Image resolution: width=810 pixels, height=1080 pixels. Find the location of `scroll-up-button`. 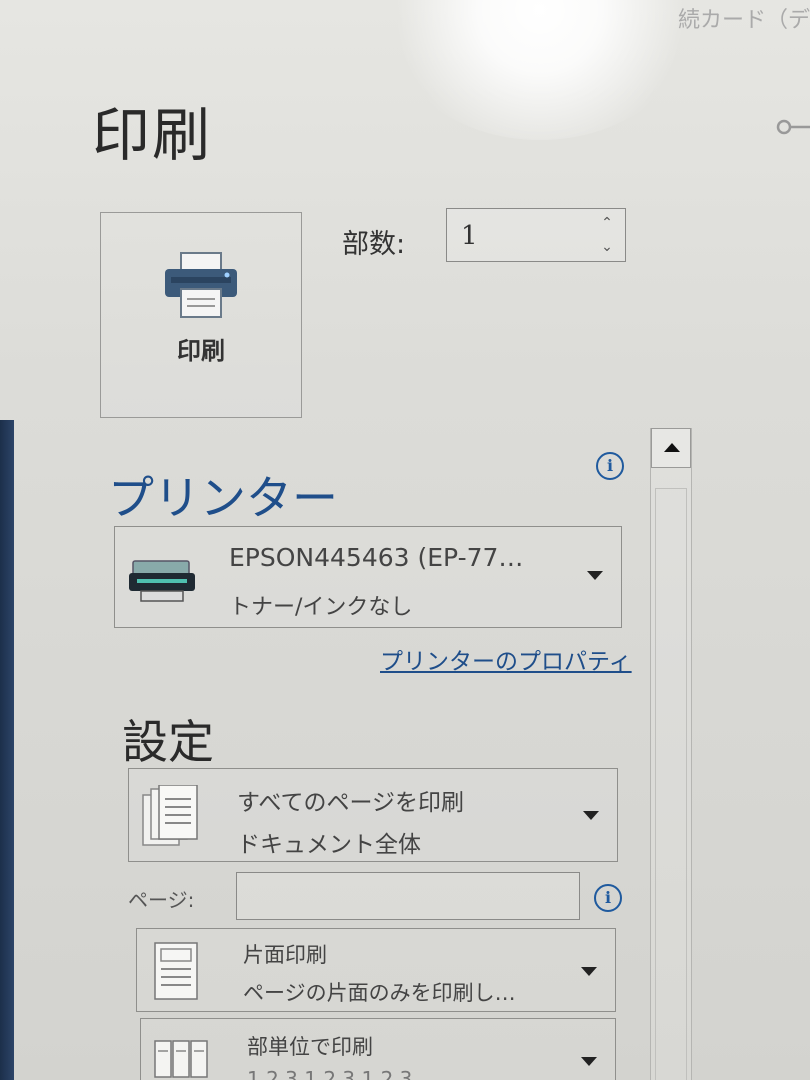

scroll-up-button is located at coordinates (671, 448).